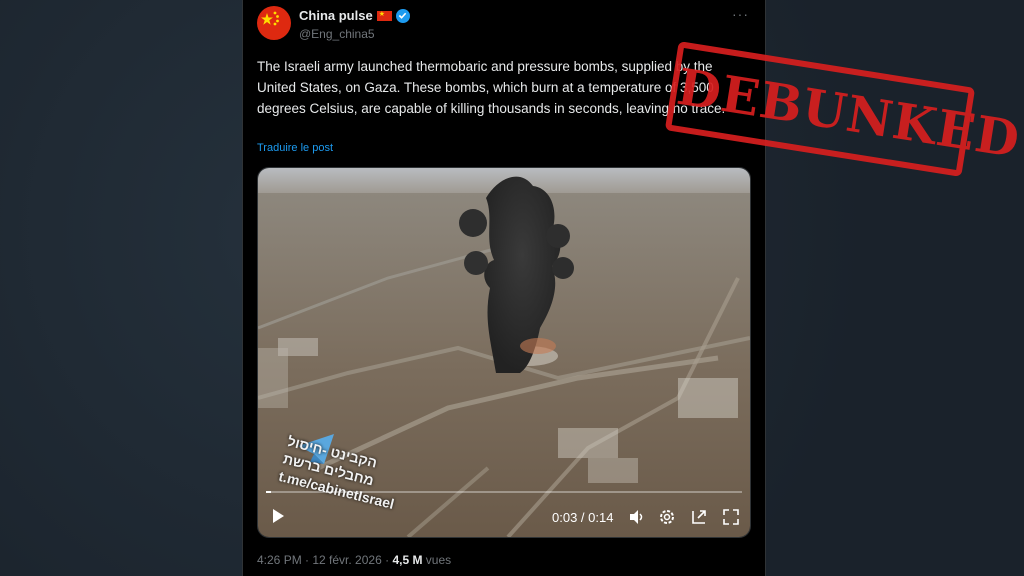 This screenshot has width=1024, height=576. What do you see at coordinates (731, 517) in the screenshot?
I see `fullscreen-icon` at bounding box center [731, 517].